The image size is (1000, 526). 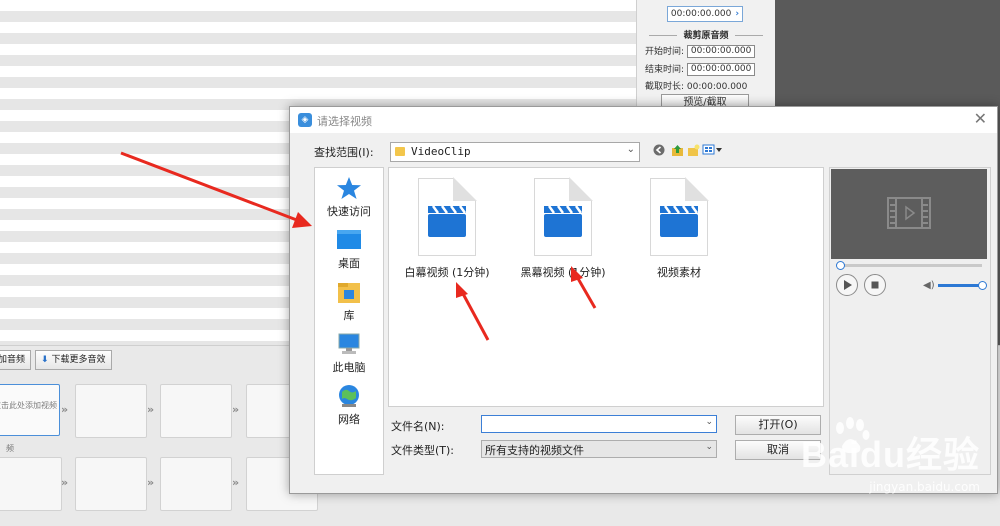 I want to click on place-label: 快速访问, so click(x=349, y=211).